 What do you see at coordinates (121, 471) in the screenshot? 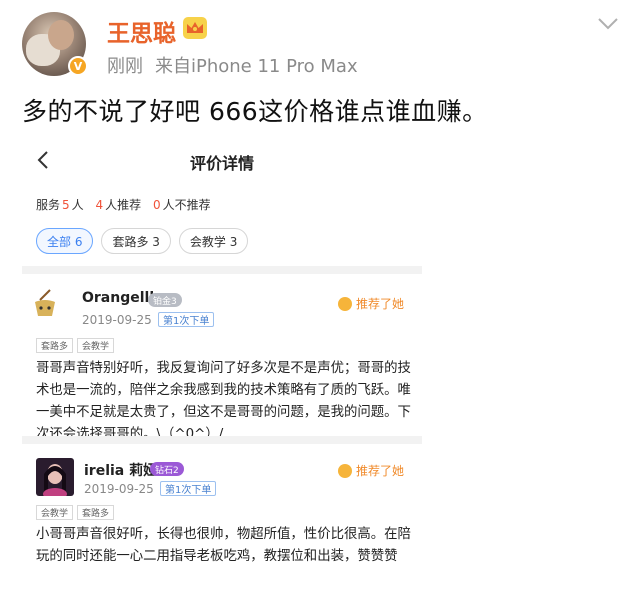
I see `reviewer-name: irelia 莉娅` at bounding box center [121, 471].